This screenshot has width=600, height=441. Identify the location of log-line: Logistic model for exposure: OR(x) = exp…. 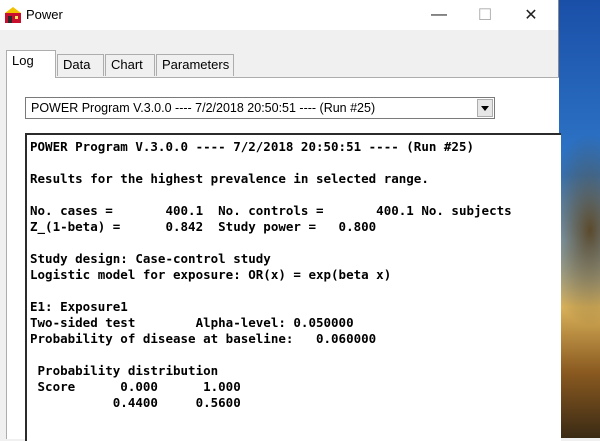
(211, 274).